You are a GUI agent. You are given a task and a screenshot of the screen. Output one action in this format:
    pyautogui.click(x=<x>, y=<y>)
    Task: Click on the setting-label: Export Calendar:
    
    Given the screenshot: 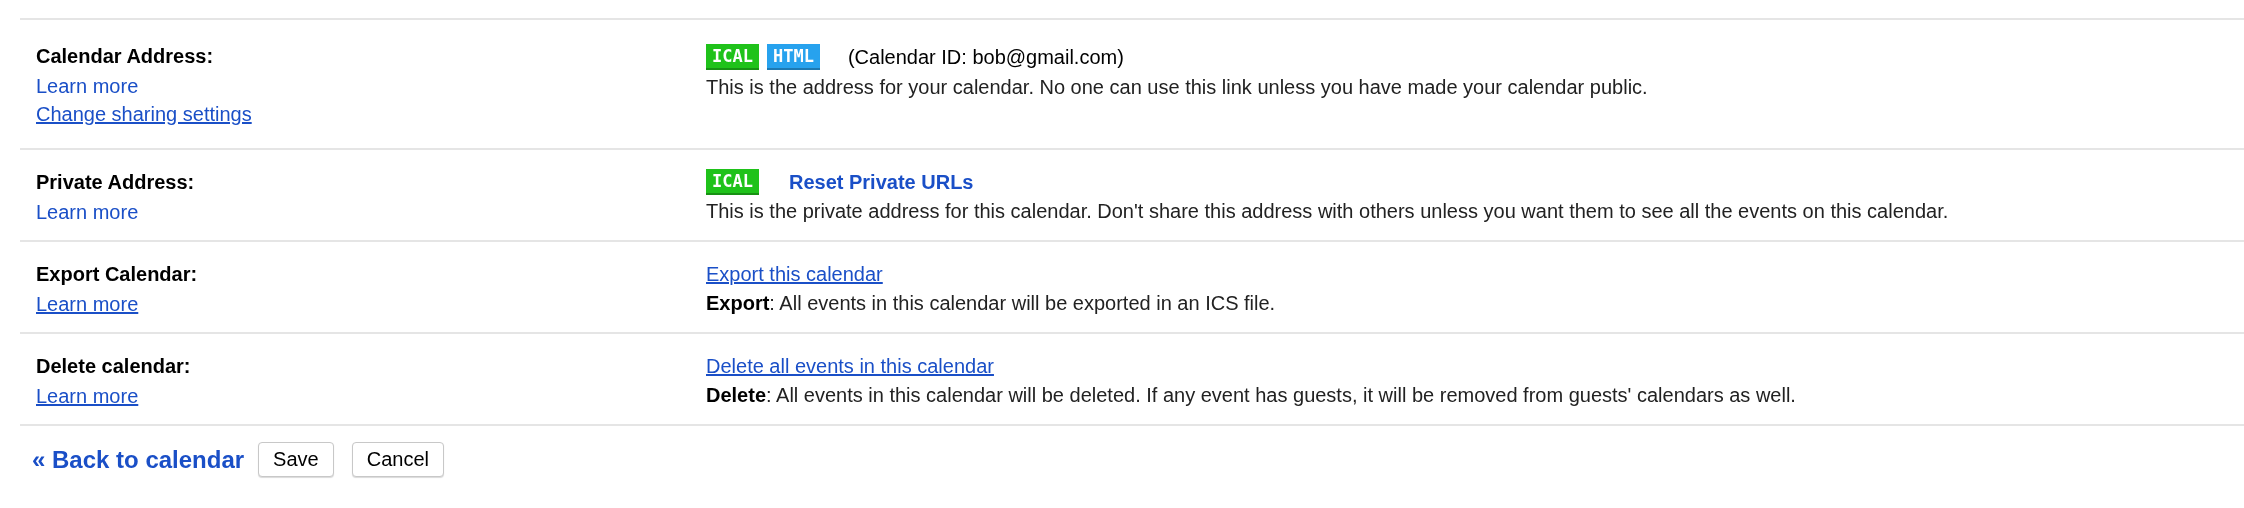 What is the action you would take?
    pyautogui.click(x=117, y=274)
    